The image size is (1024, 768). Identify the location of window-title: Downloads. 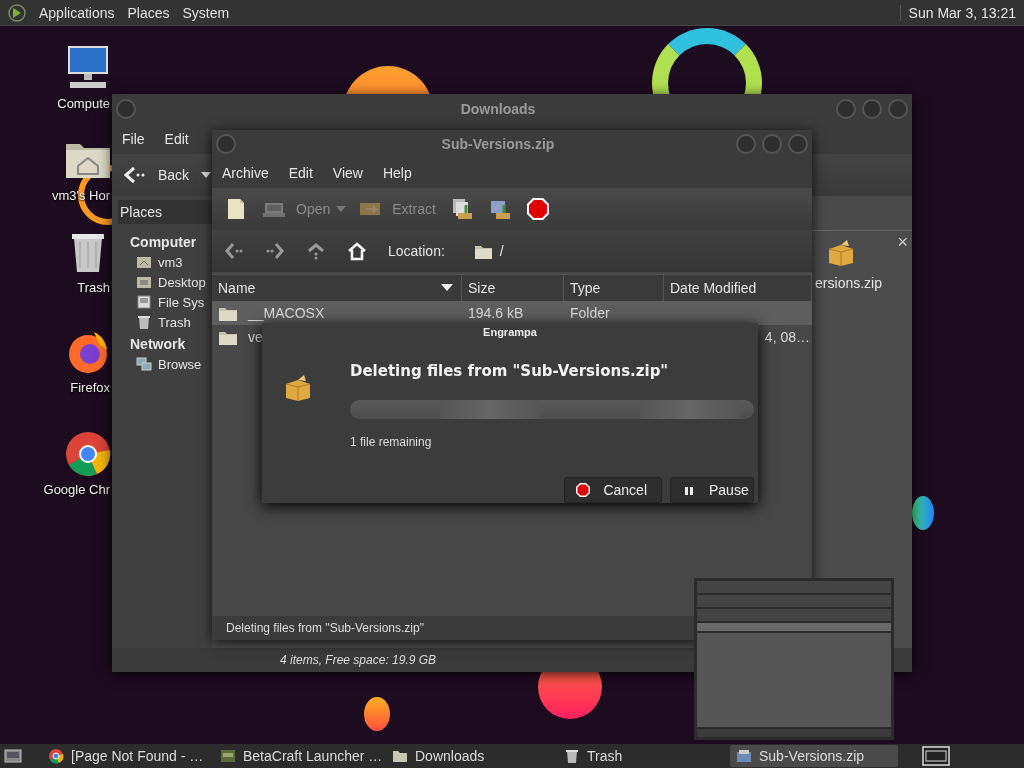
(498, 109).